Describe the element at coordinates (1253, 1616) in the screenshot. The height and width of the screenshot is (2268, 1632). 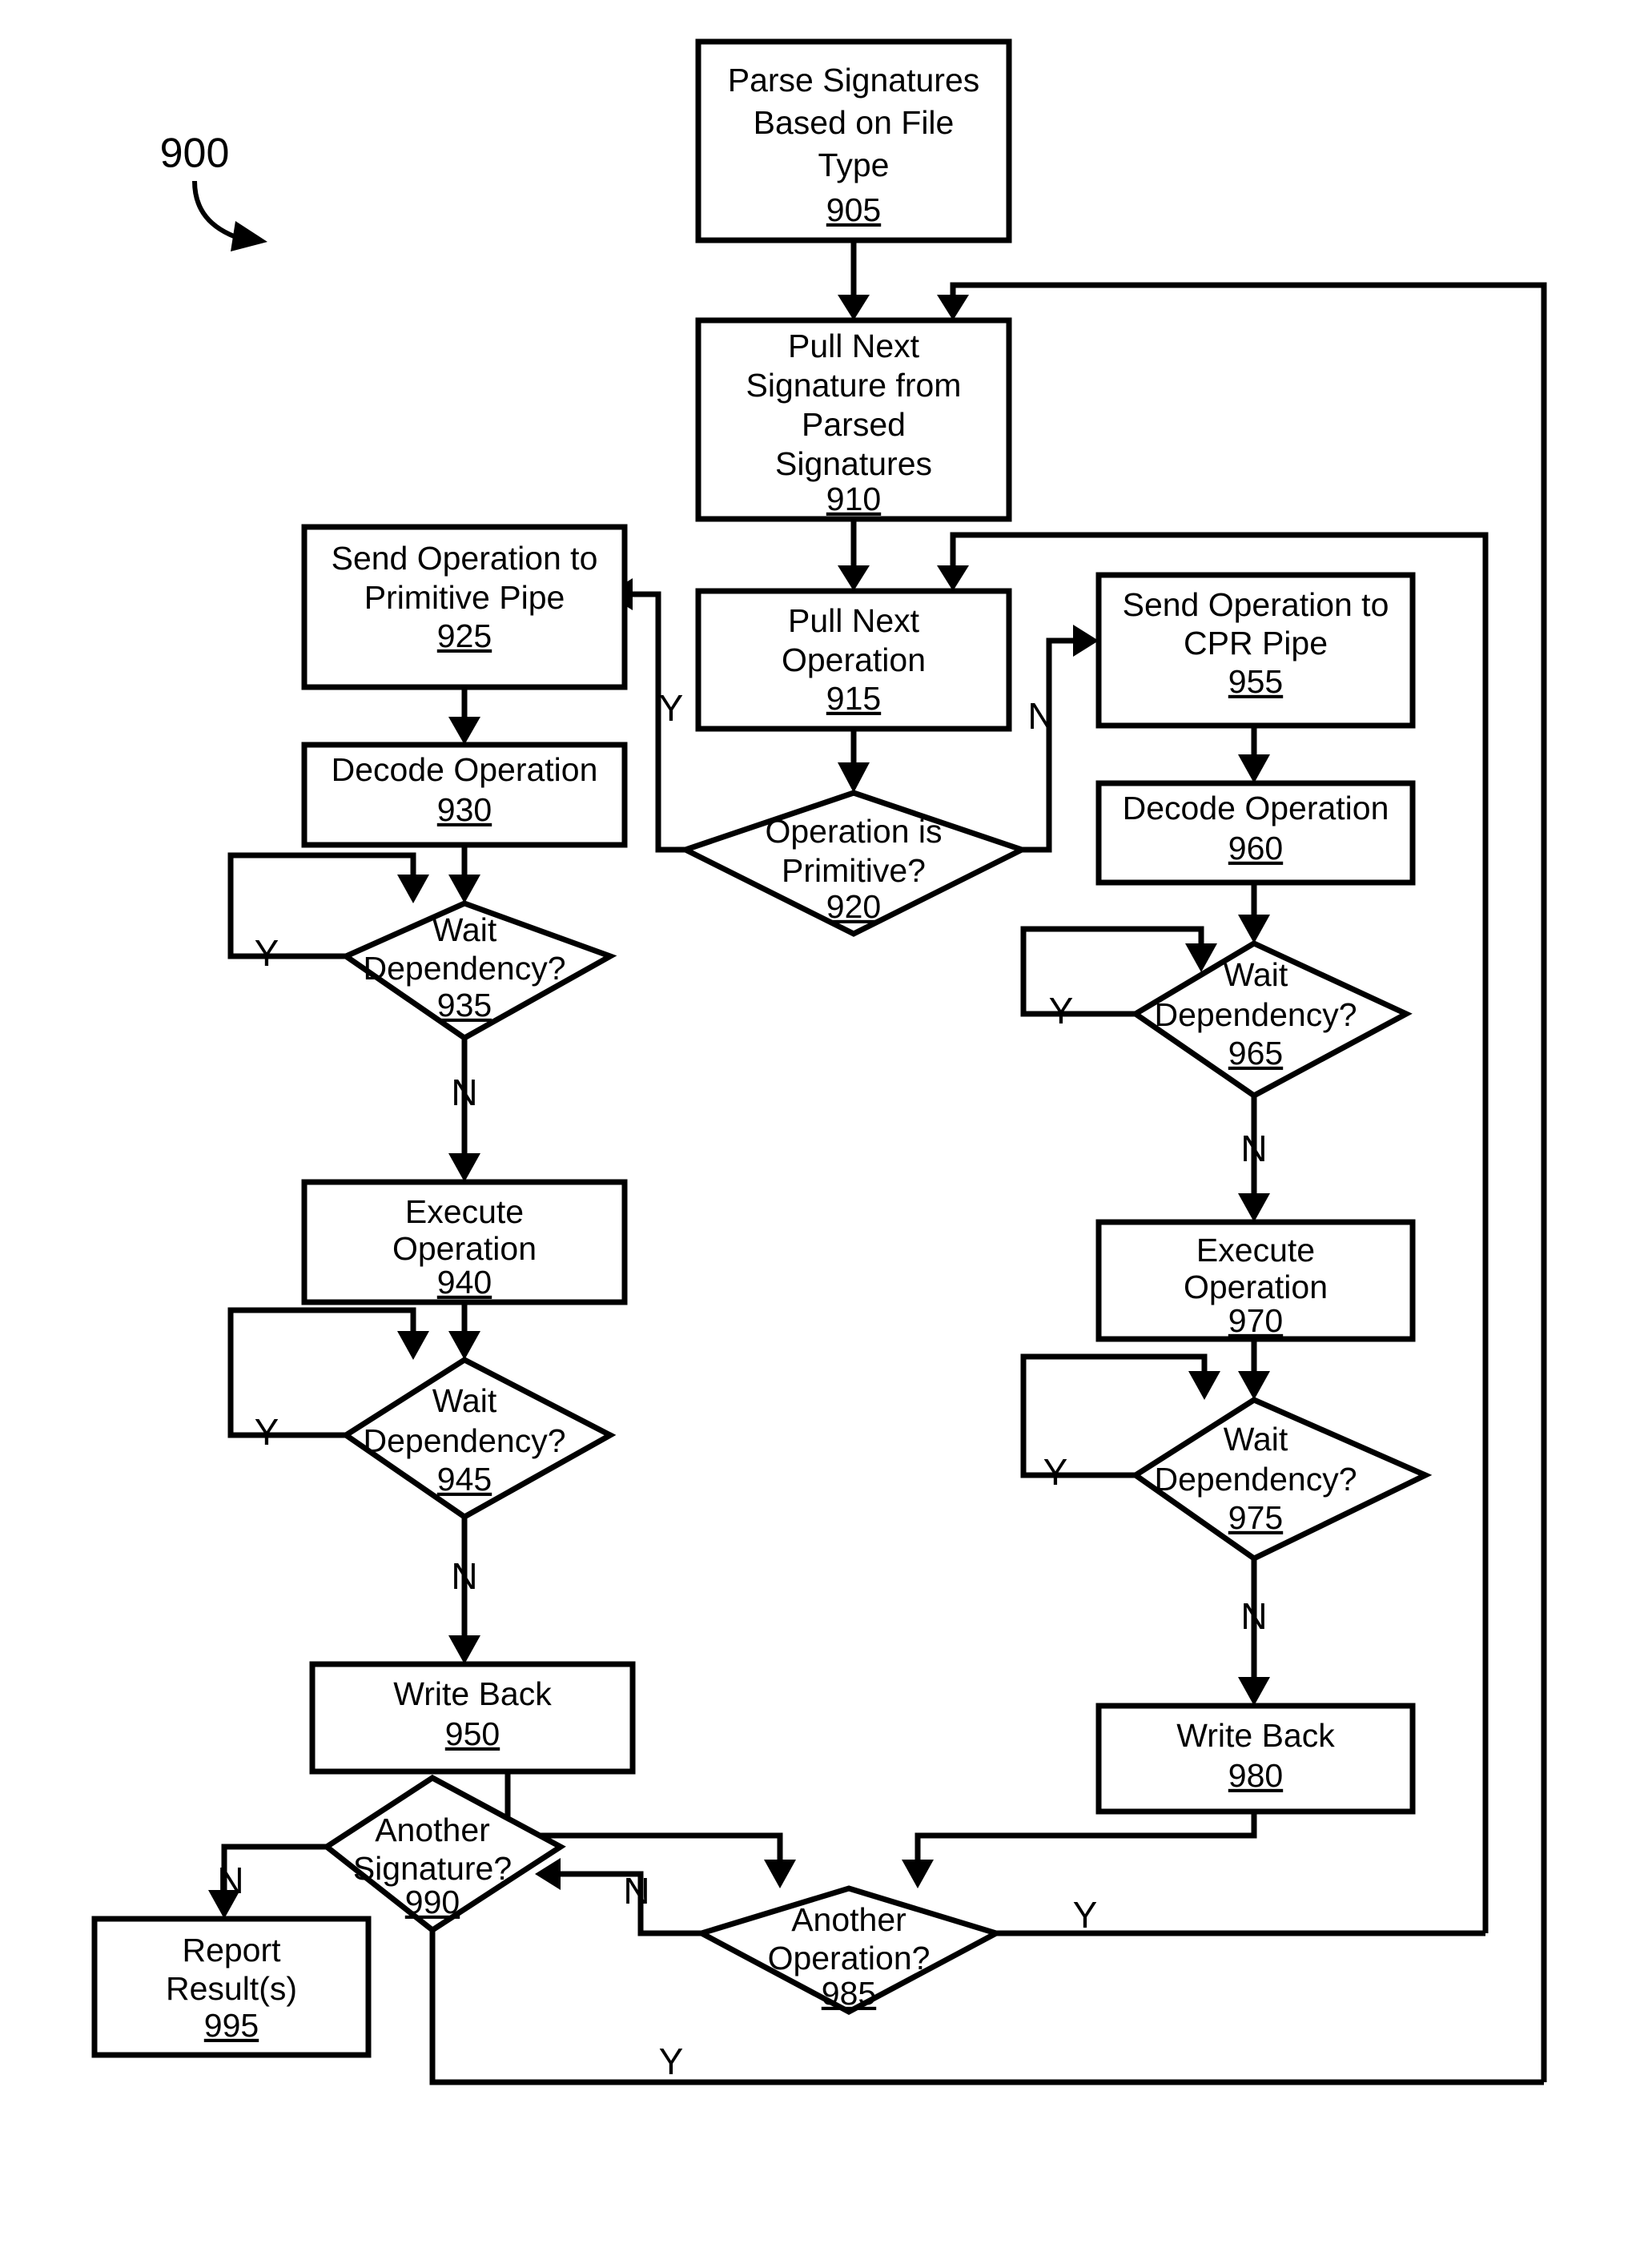
I see `branch-label-975-no: N` at that location.